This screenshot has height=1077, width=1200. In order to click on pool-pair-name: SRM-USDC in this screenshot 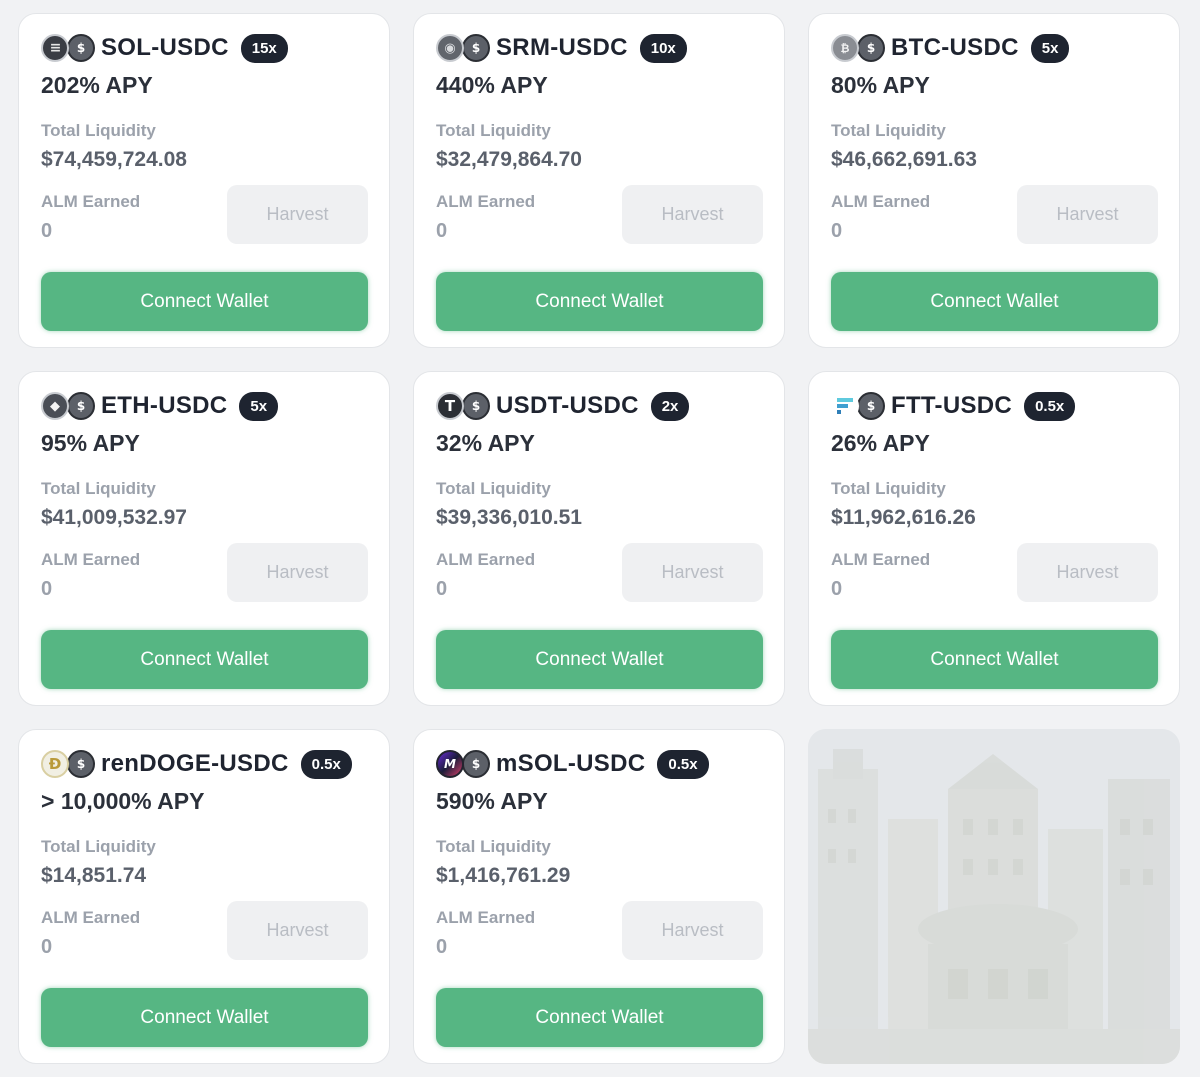, I will do `click(562, 47)`.